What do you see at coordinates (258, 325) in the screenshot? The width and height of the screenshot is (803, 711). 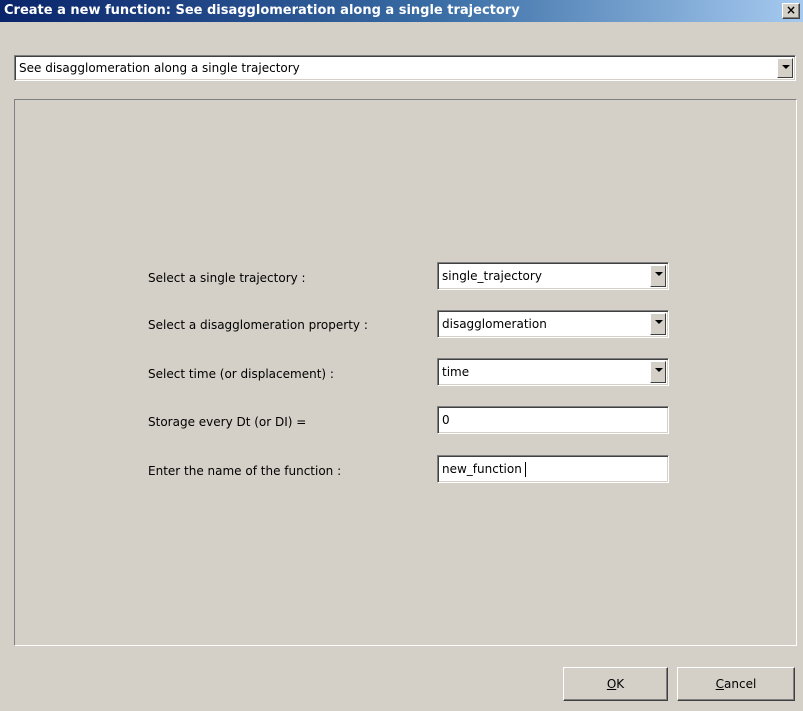 I see `property-label: Select a disagglomeration property :` at bounding box center [258, 325].